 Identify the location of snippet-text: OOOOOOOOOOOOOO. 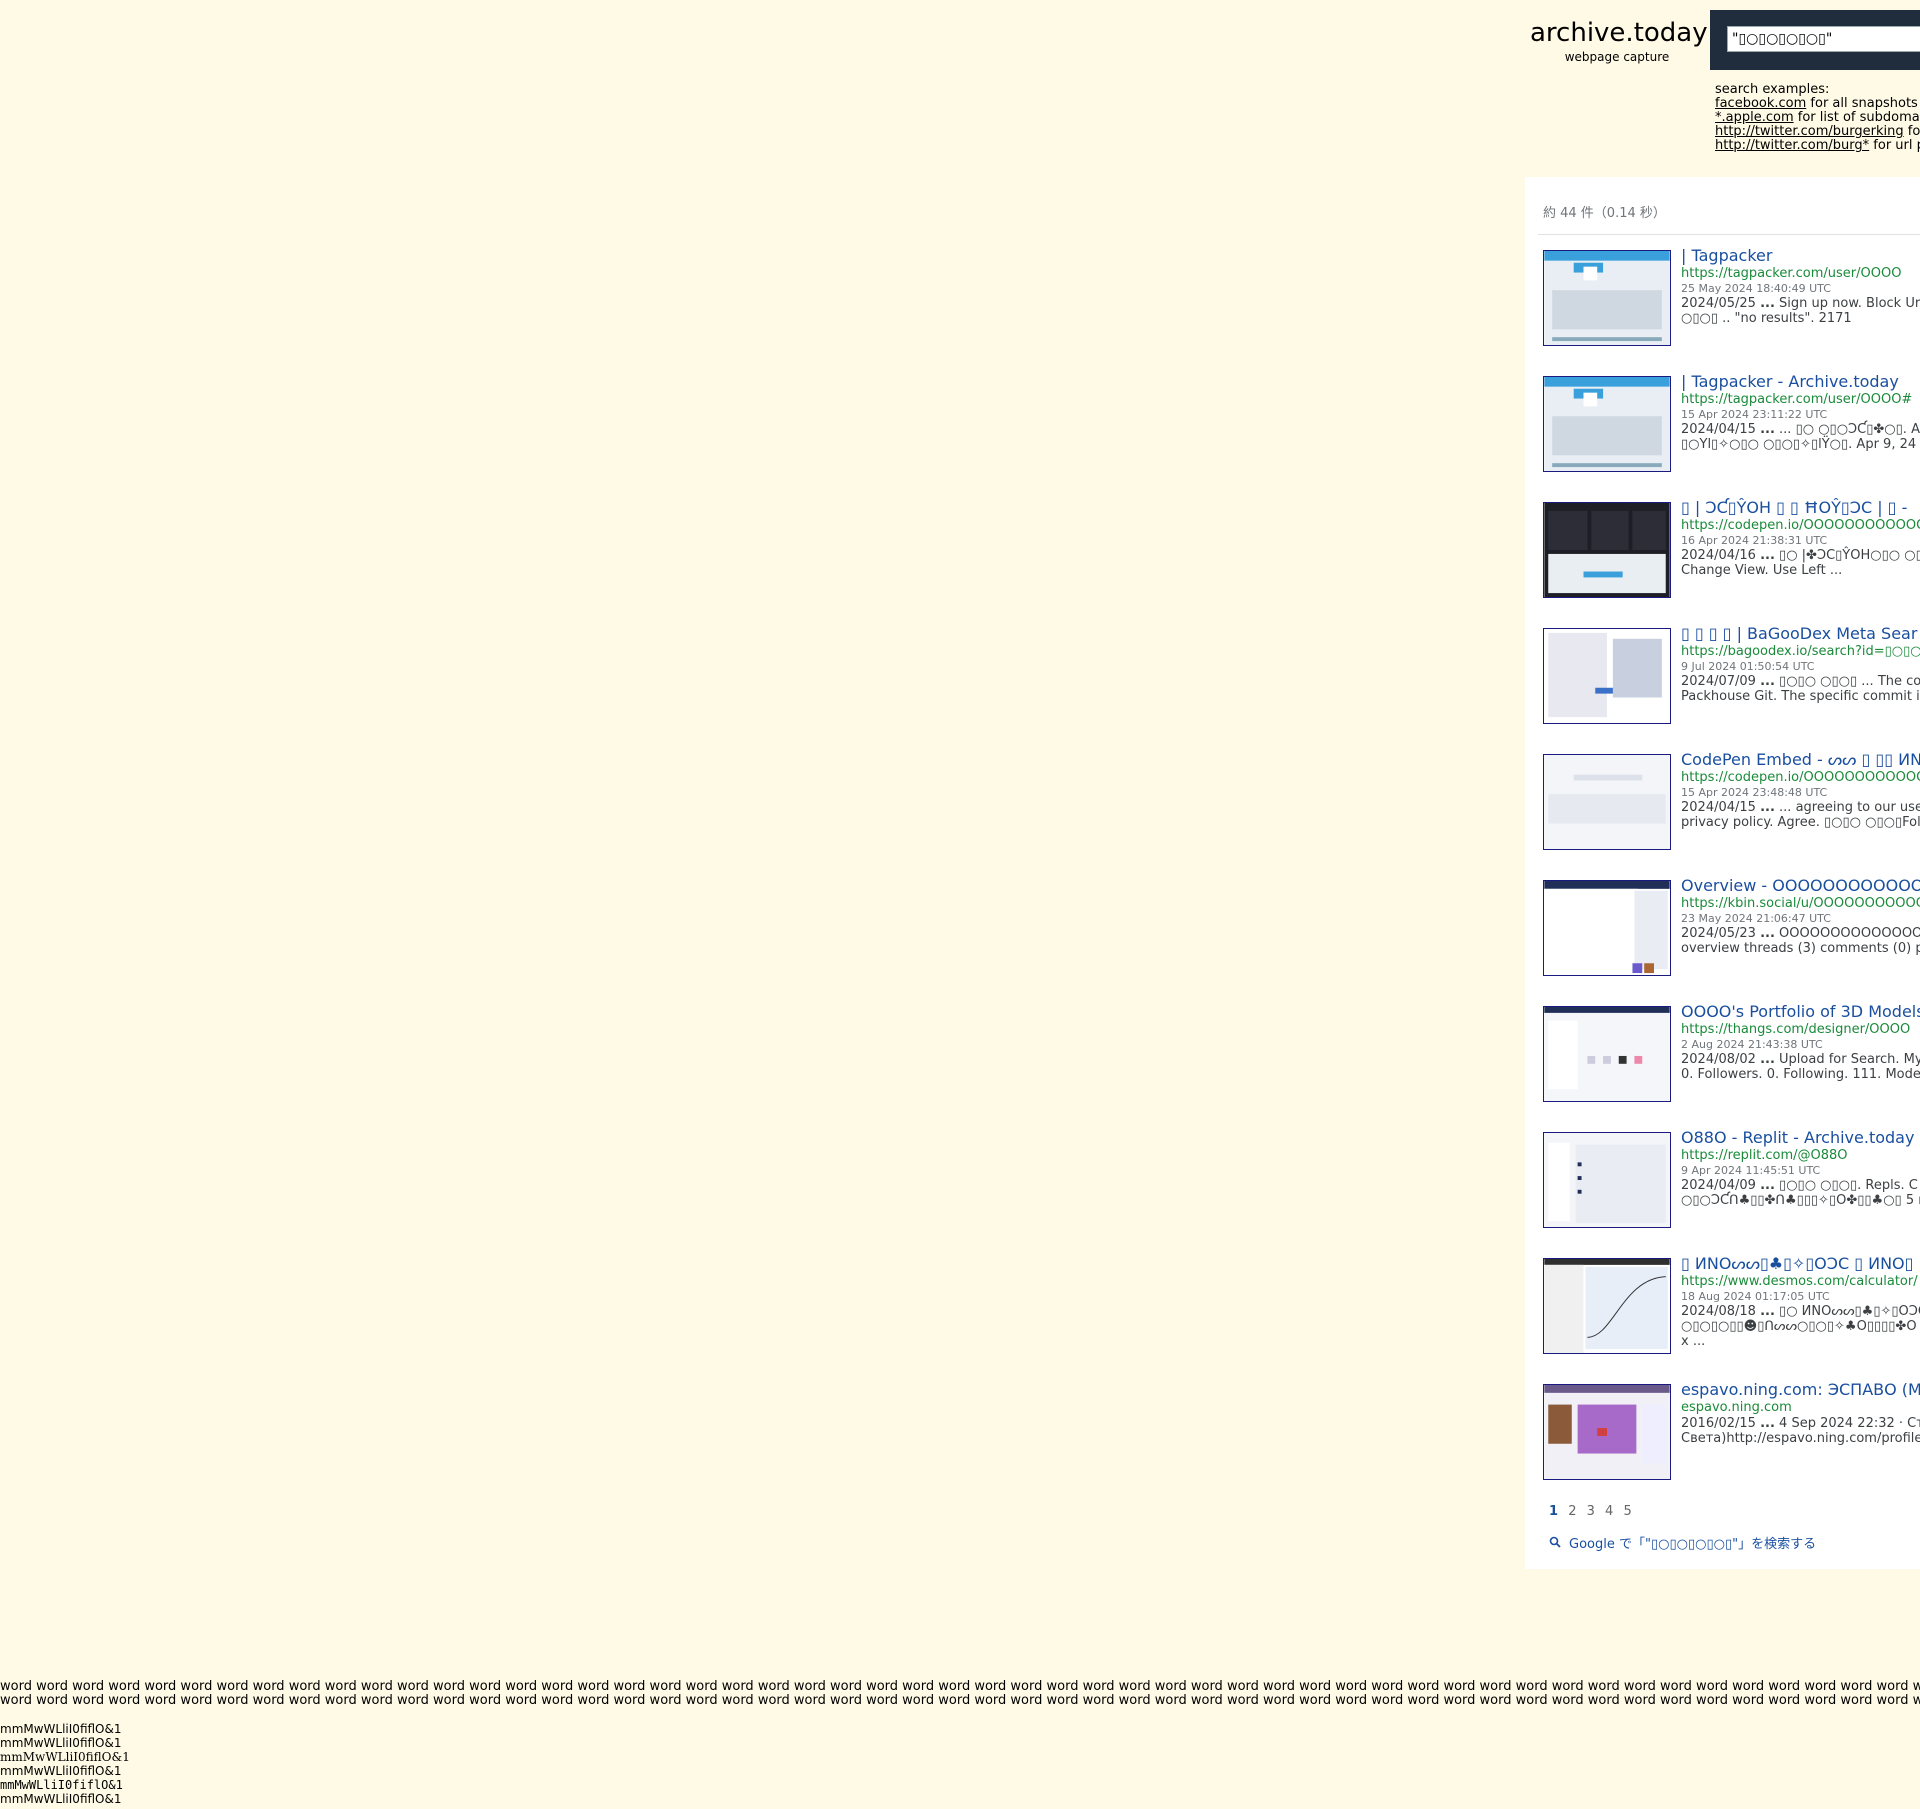
(1847, 933).